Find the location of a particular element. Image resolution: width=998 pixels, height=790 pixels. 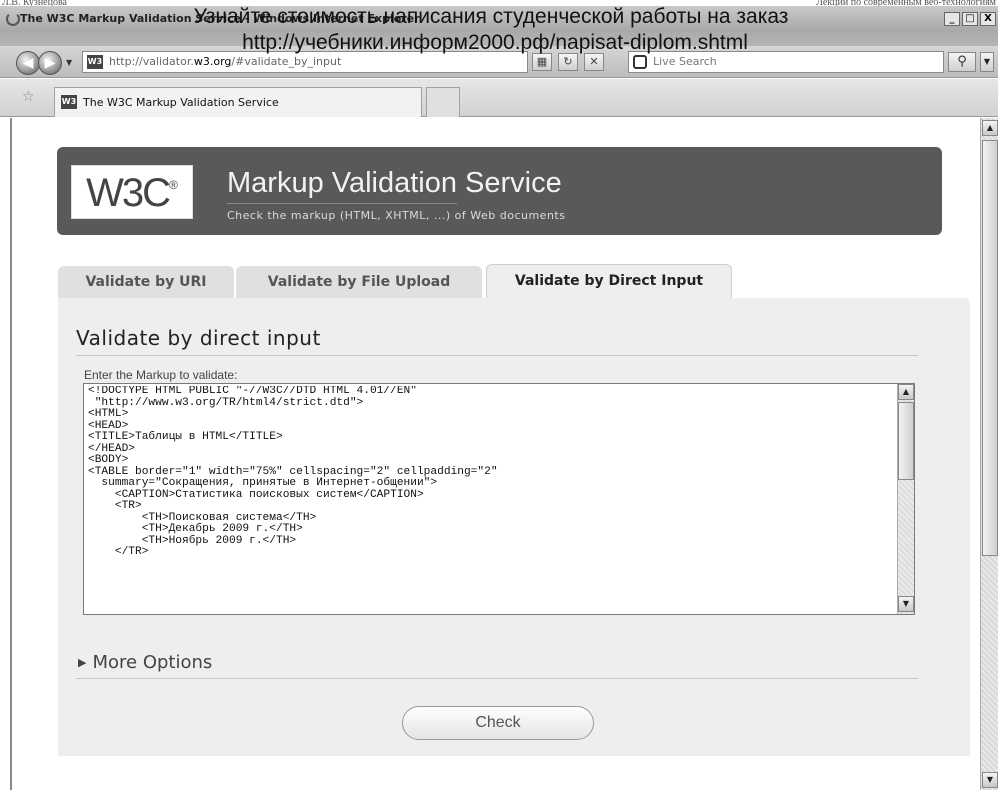

search-options-dropdown-icon: ▼ is located at coordinates (987, 62).